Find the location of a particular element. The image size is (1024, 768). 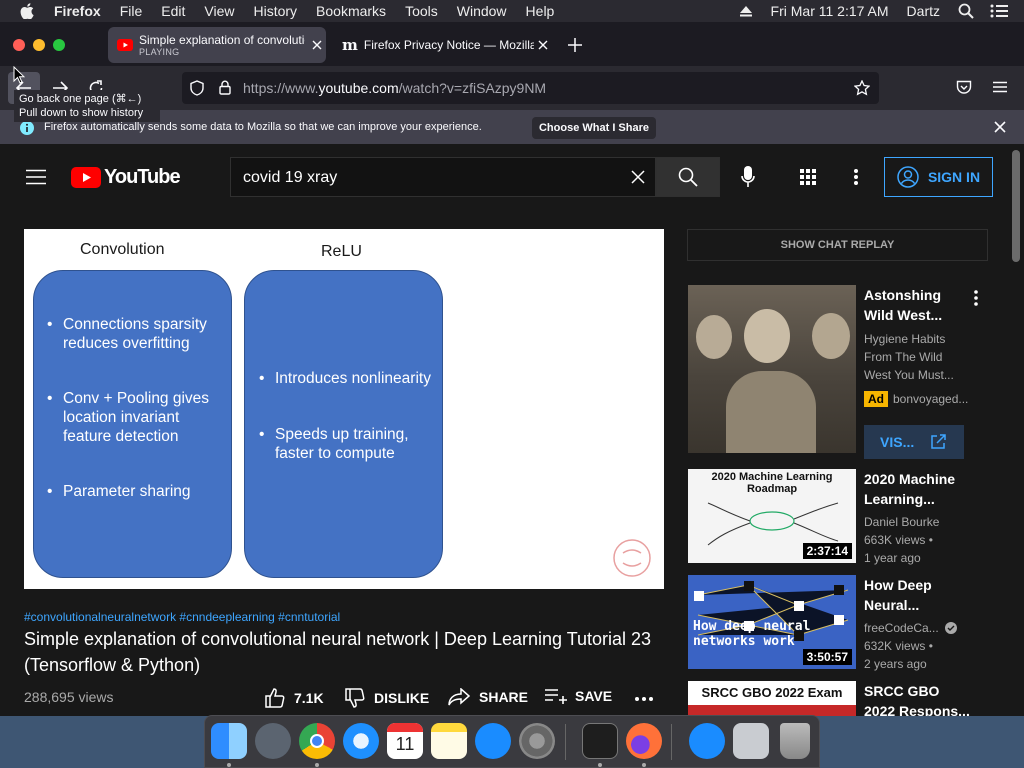

dock-chrome-icon is located at coordinates (317, 741).